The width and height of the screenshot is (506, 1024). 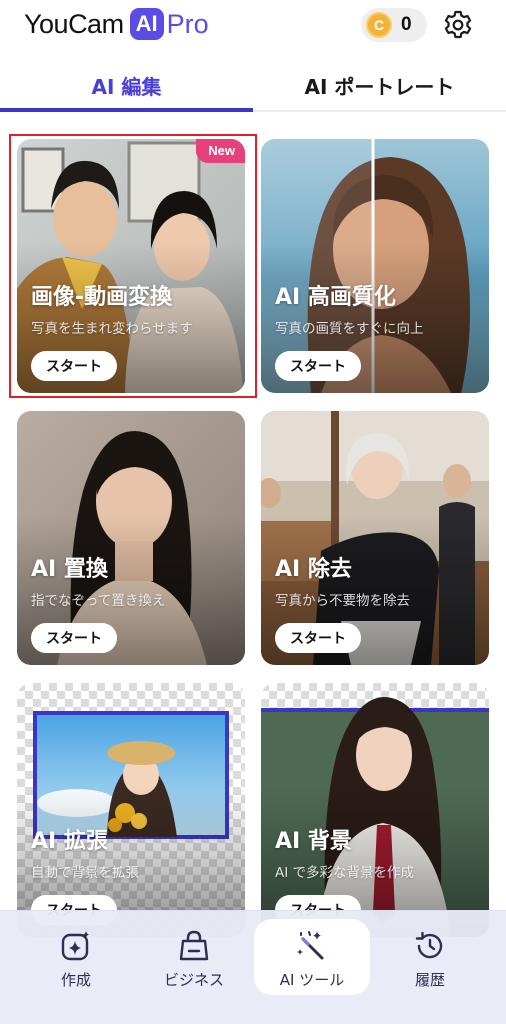 I want to click on nav-ai-tools: AI ツール, so click(x=312, y=957).